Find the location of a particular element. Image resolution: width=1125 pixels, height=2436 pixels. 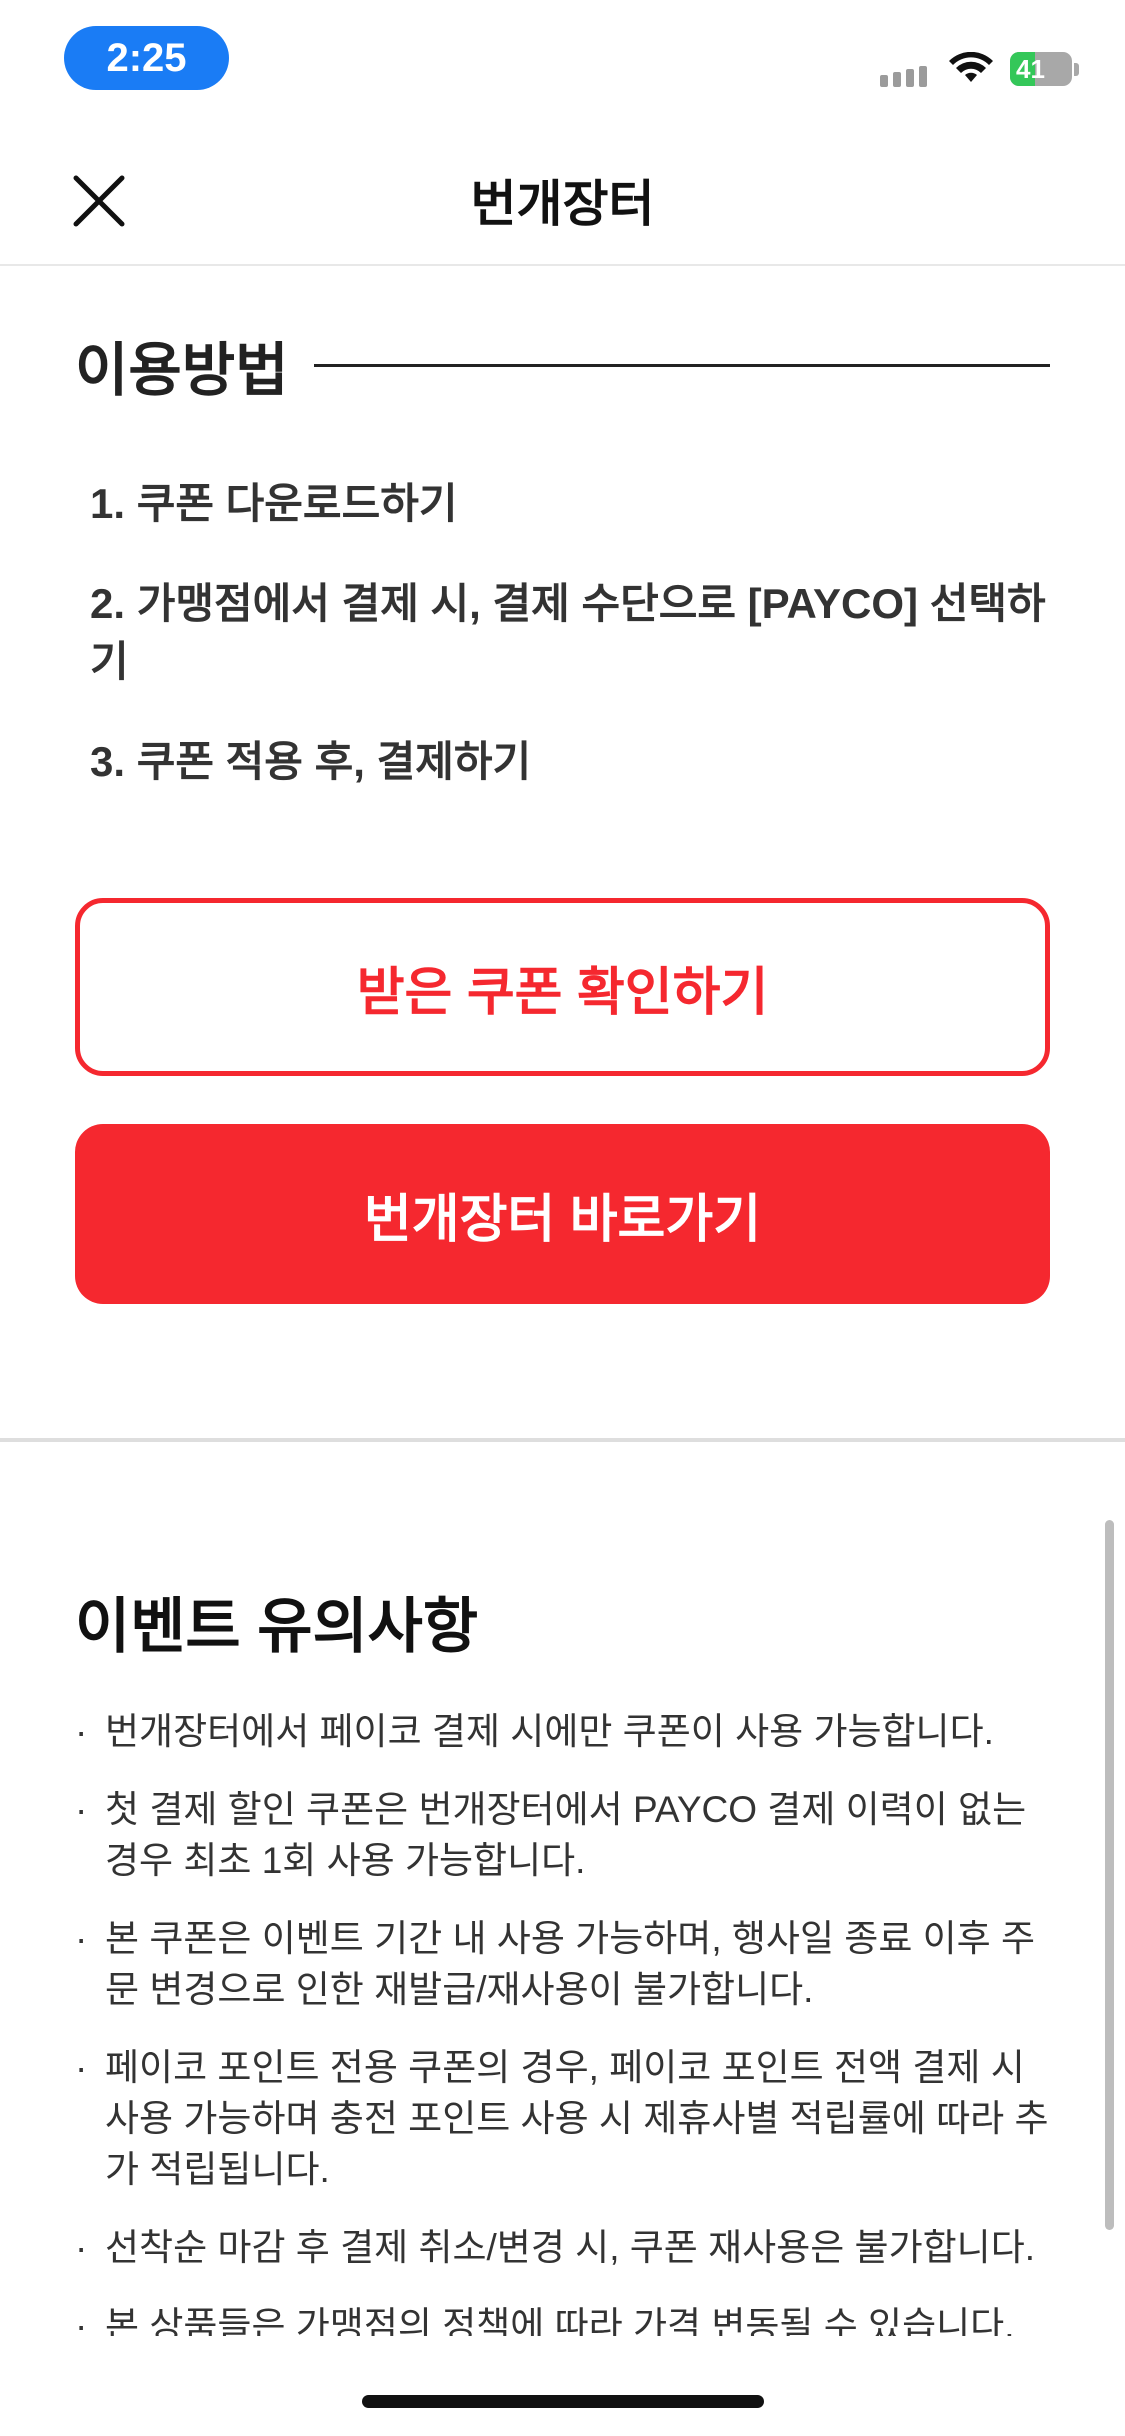

home-indicator is located at coordinates (563, 2401).